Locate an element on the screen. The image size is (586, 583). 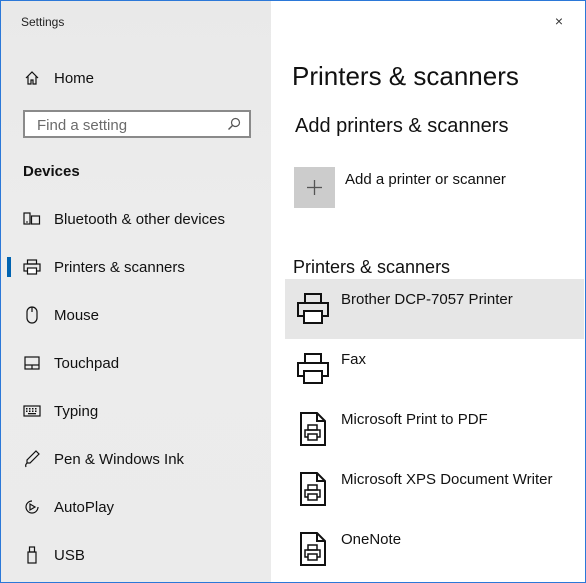
sidebar-item-mouse: Mouse is located at coordinates (136, 315).